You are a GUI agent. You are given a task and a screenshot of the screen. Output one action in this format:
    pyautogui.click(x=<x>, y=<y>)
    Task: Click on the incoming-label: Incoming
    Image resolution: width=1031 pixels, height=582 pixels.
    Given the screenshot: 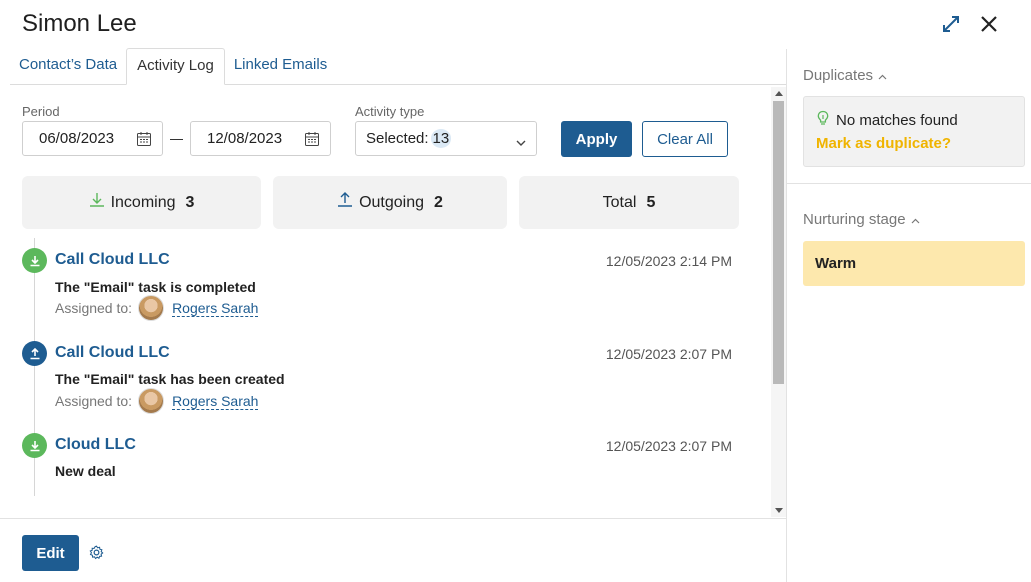 What is the action you would take?
    pyautogui.click(x=143, y=202)
    